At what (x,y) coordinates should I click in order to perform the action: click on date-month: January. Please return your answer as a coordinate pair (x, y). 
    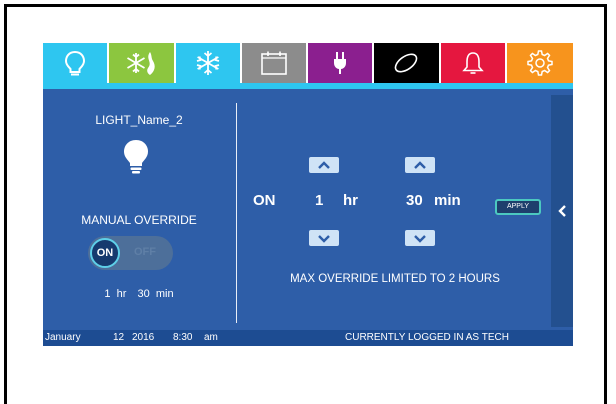
    Looking at the image, I should click on (63, 337).